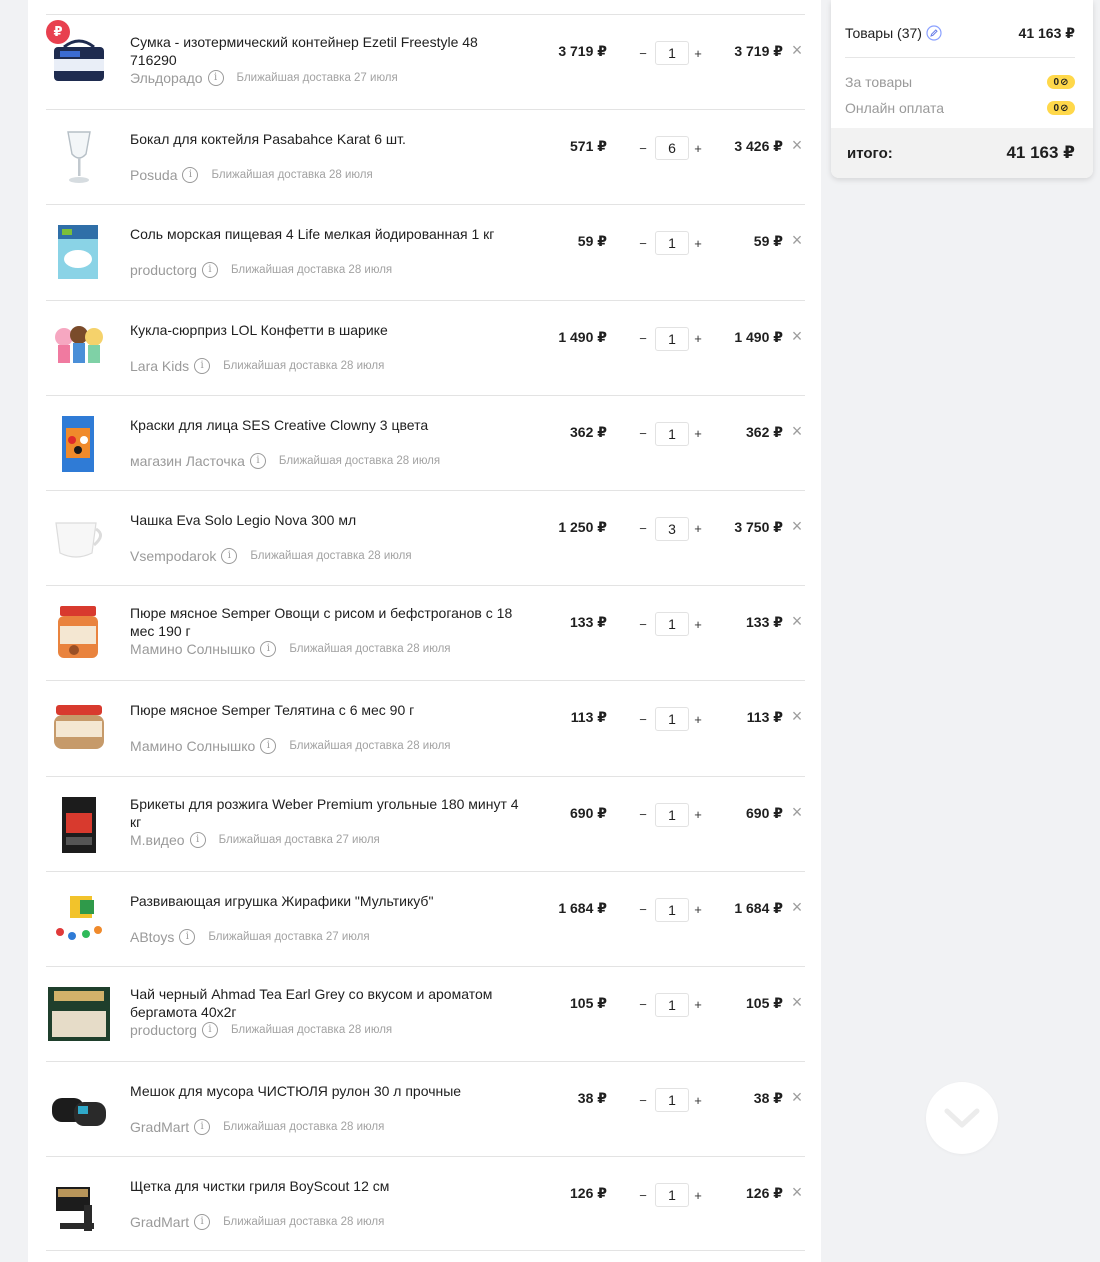 The width and height of the screenshot is (1100, 1262). Describe the element at coordinates (325, 1186) in the screenshot. I see `product-title: Щетка для чистки гриля BoyScout 12 см` at that location.